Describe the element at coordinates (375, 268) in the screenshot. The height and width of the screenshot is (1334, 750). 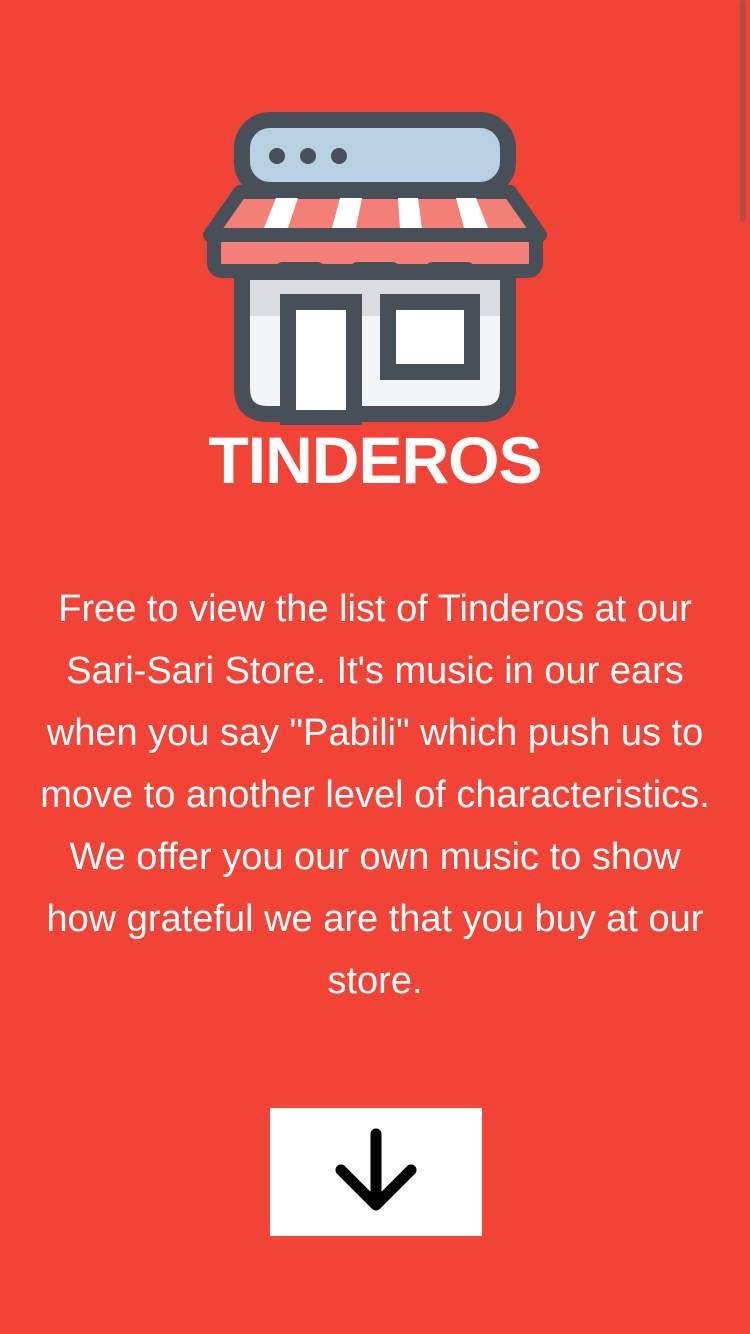
I see `storefront-icon` at that location.